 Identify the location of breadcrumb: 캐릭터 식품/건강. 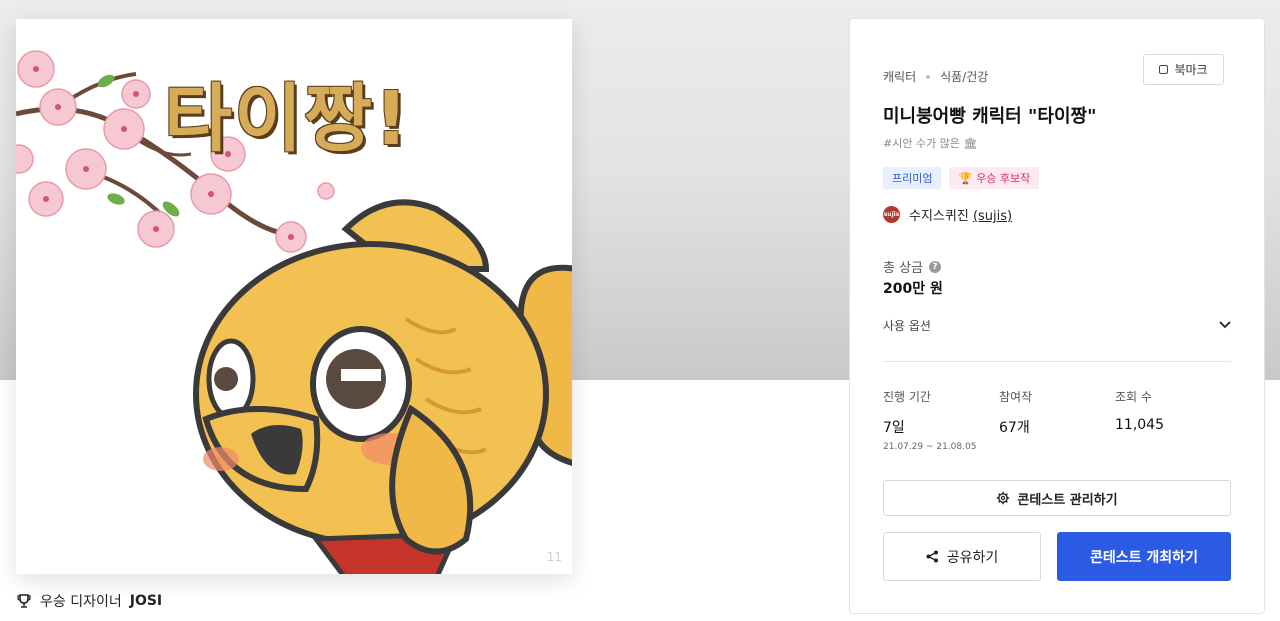
(935, 76).